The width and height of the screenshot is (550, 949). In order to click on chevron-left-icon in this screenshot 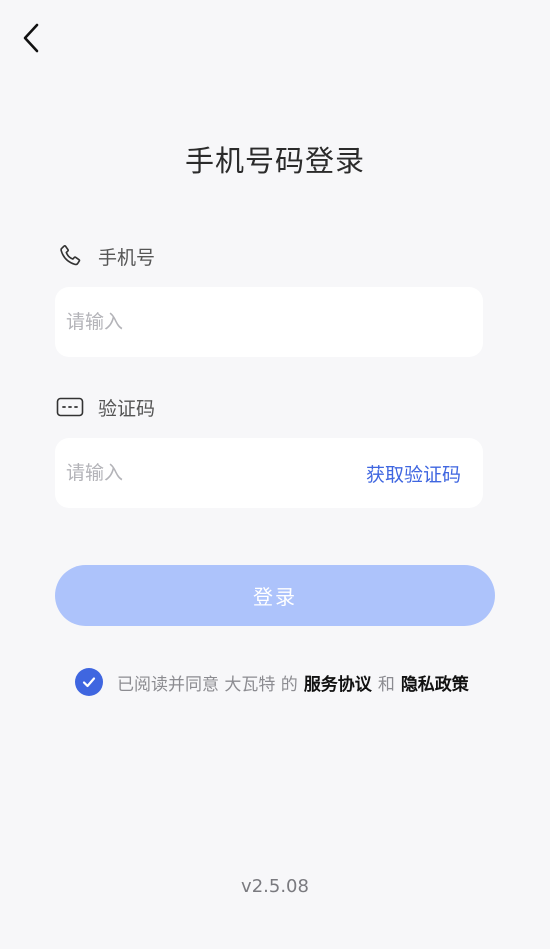, I will do `click(31, 38)`.